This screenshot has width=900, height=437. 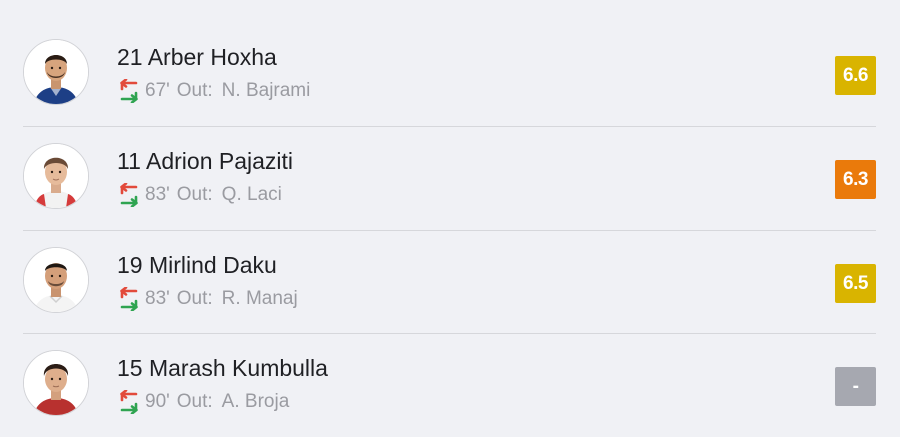 I want to click on substitution-minute: 90', so click(x=157, y=401).